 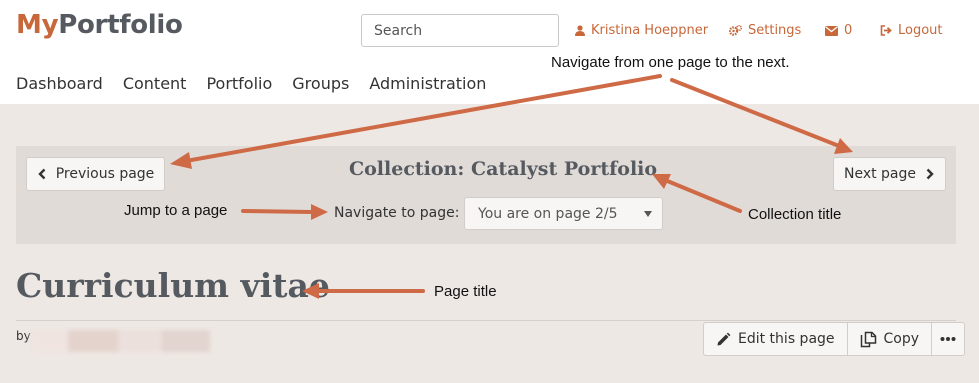 I want to click on settings-link: Settings, so click(x=765, y=30).